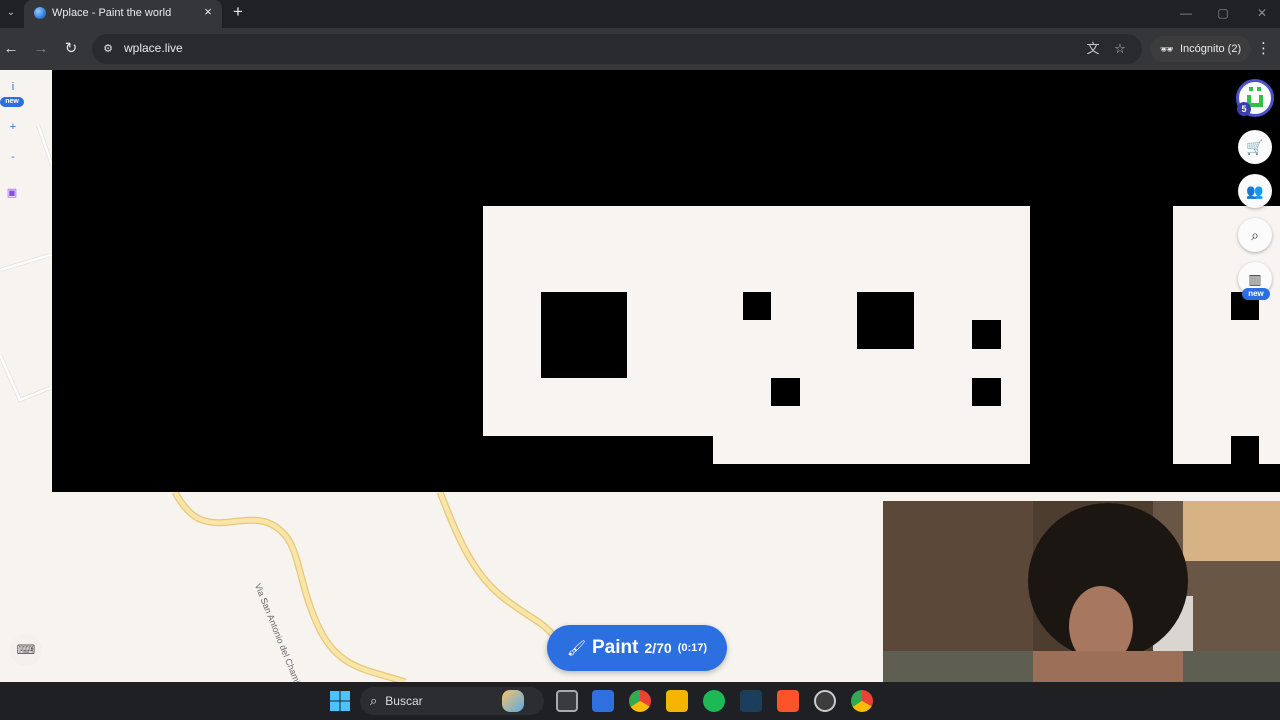  I want to click on tab-title: Wplace - Paint the world, so click(112, 13).